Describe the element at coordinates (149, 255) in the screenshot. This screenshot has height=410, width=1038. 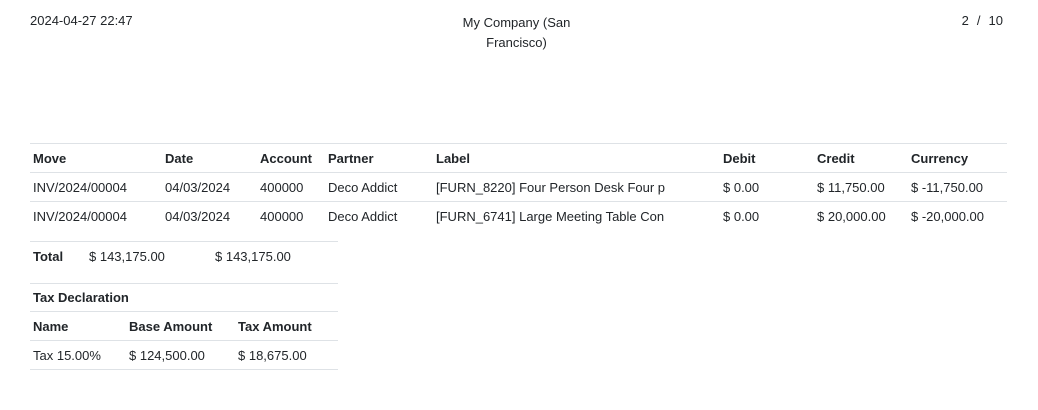
I see `totals-debit: $ 143,175.00` at that location.